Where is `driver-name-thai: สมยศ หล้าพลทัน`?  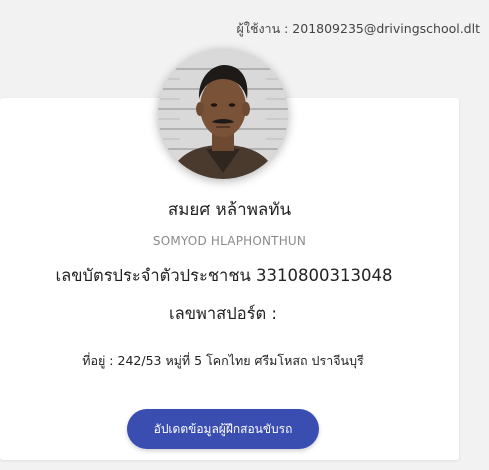
driver-name-thai: สมยศ หล้าพลทัน is located at coordinates (229, 210).